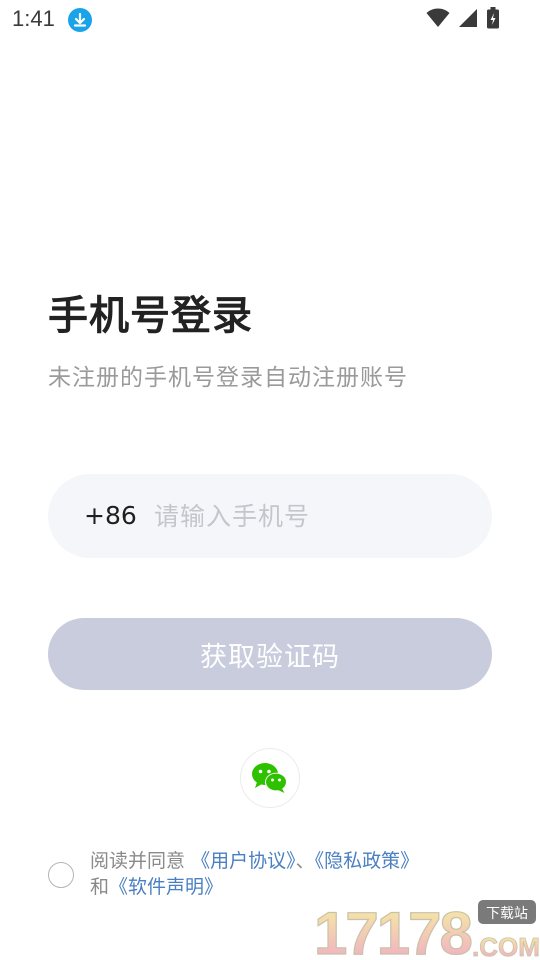  I want to click on agreement-prefix: 阅读并同意, so click(138, 861).